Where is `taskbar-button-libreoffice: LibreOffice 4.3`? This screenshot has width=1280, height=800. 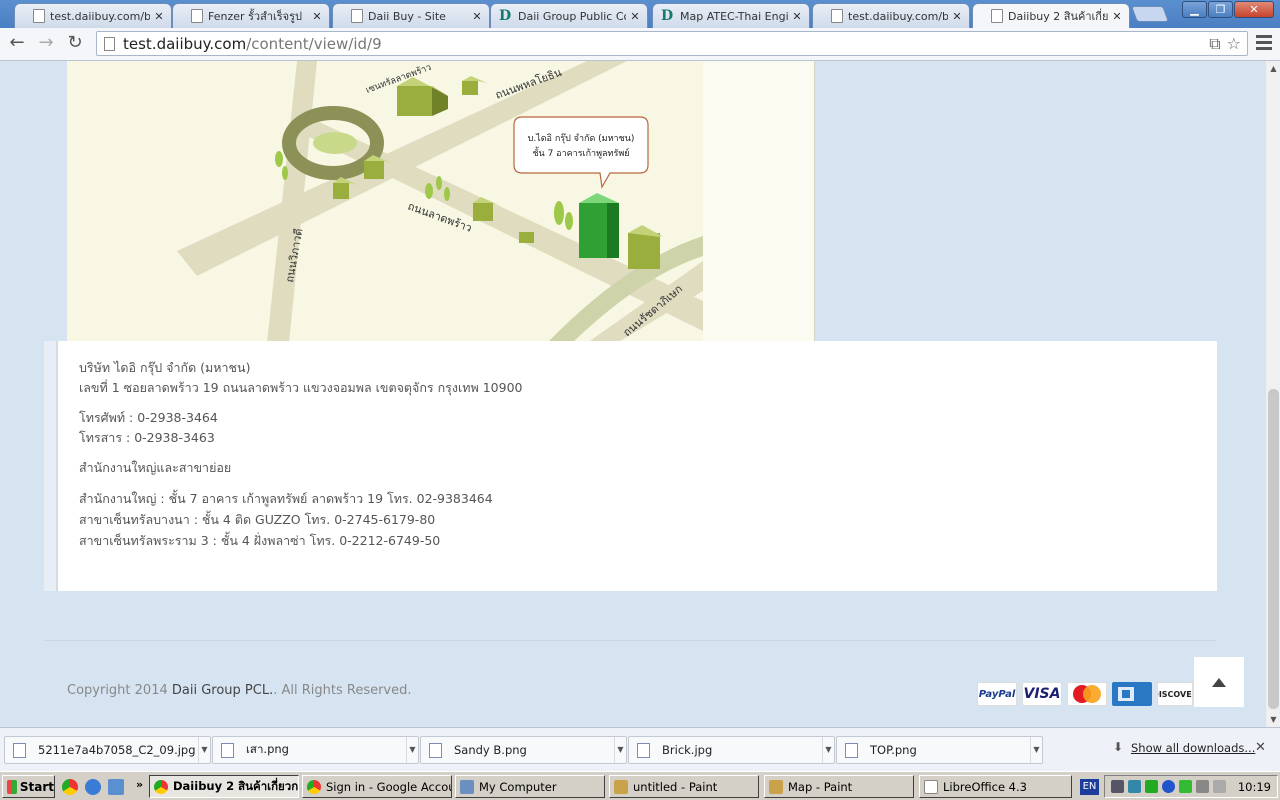 taskbar-button-libreoffice: LibreOffice 4.3 is located at coordinates (995, 786).